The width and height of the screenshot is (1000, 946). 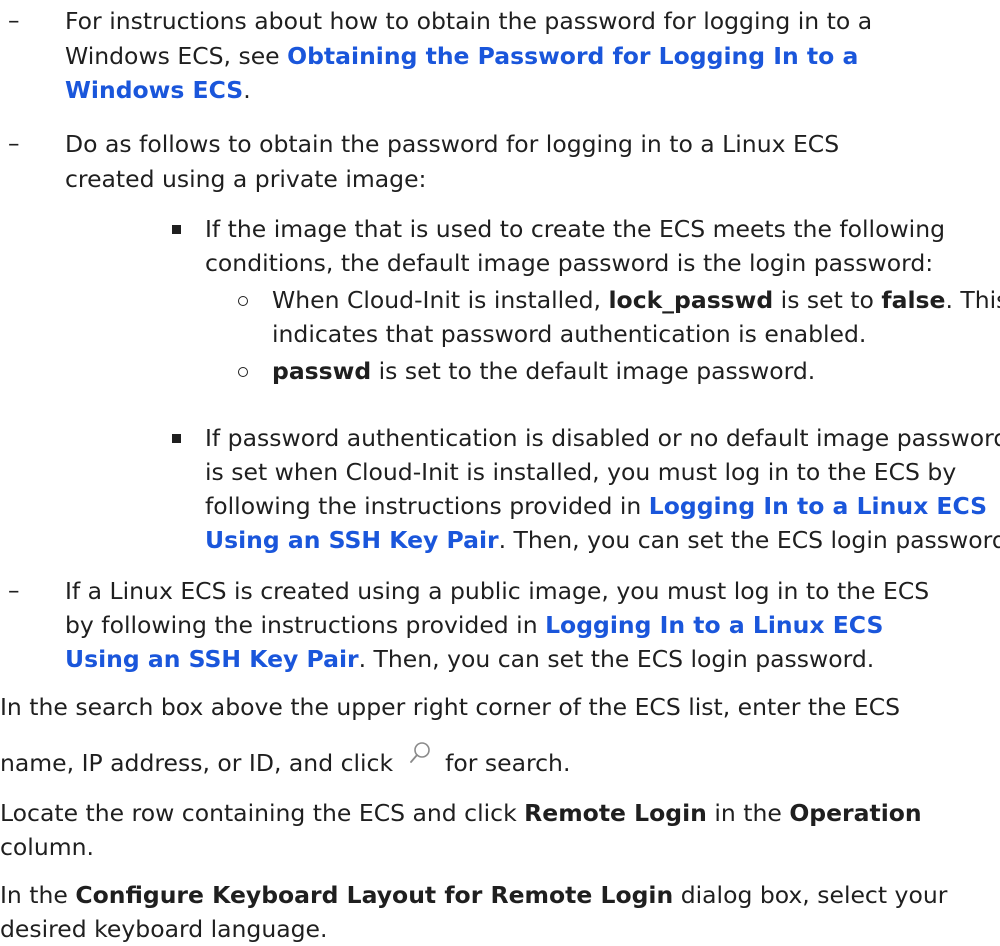 What do you see at coordinates (322, 371) in the screenshot?
I see `bold-text: passwd` at bounding box center [322, 371].